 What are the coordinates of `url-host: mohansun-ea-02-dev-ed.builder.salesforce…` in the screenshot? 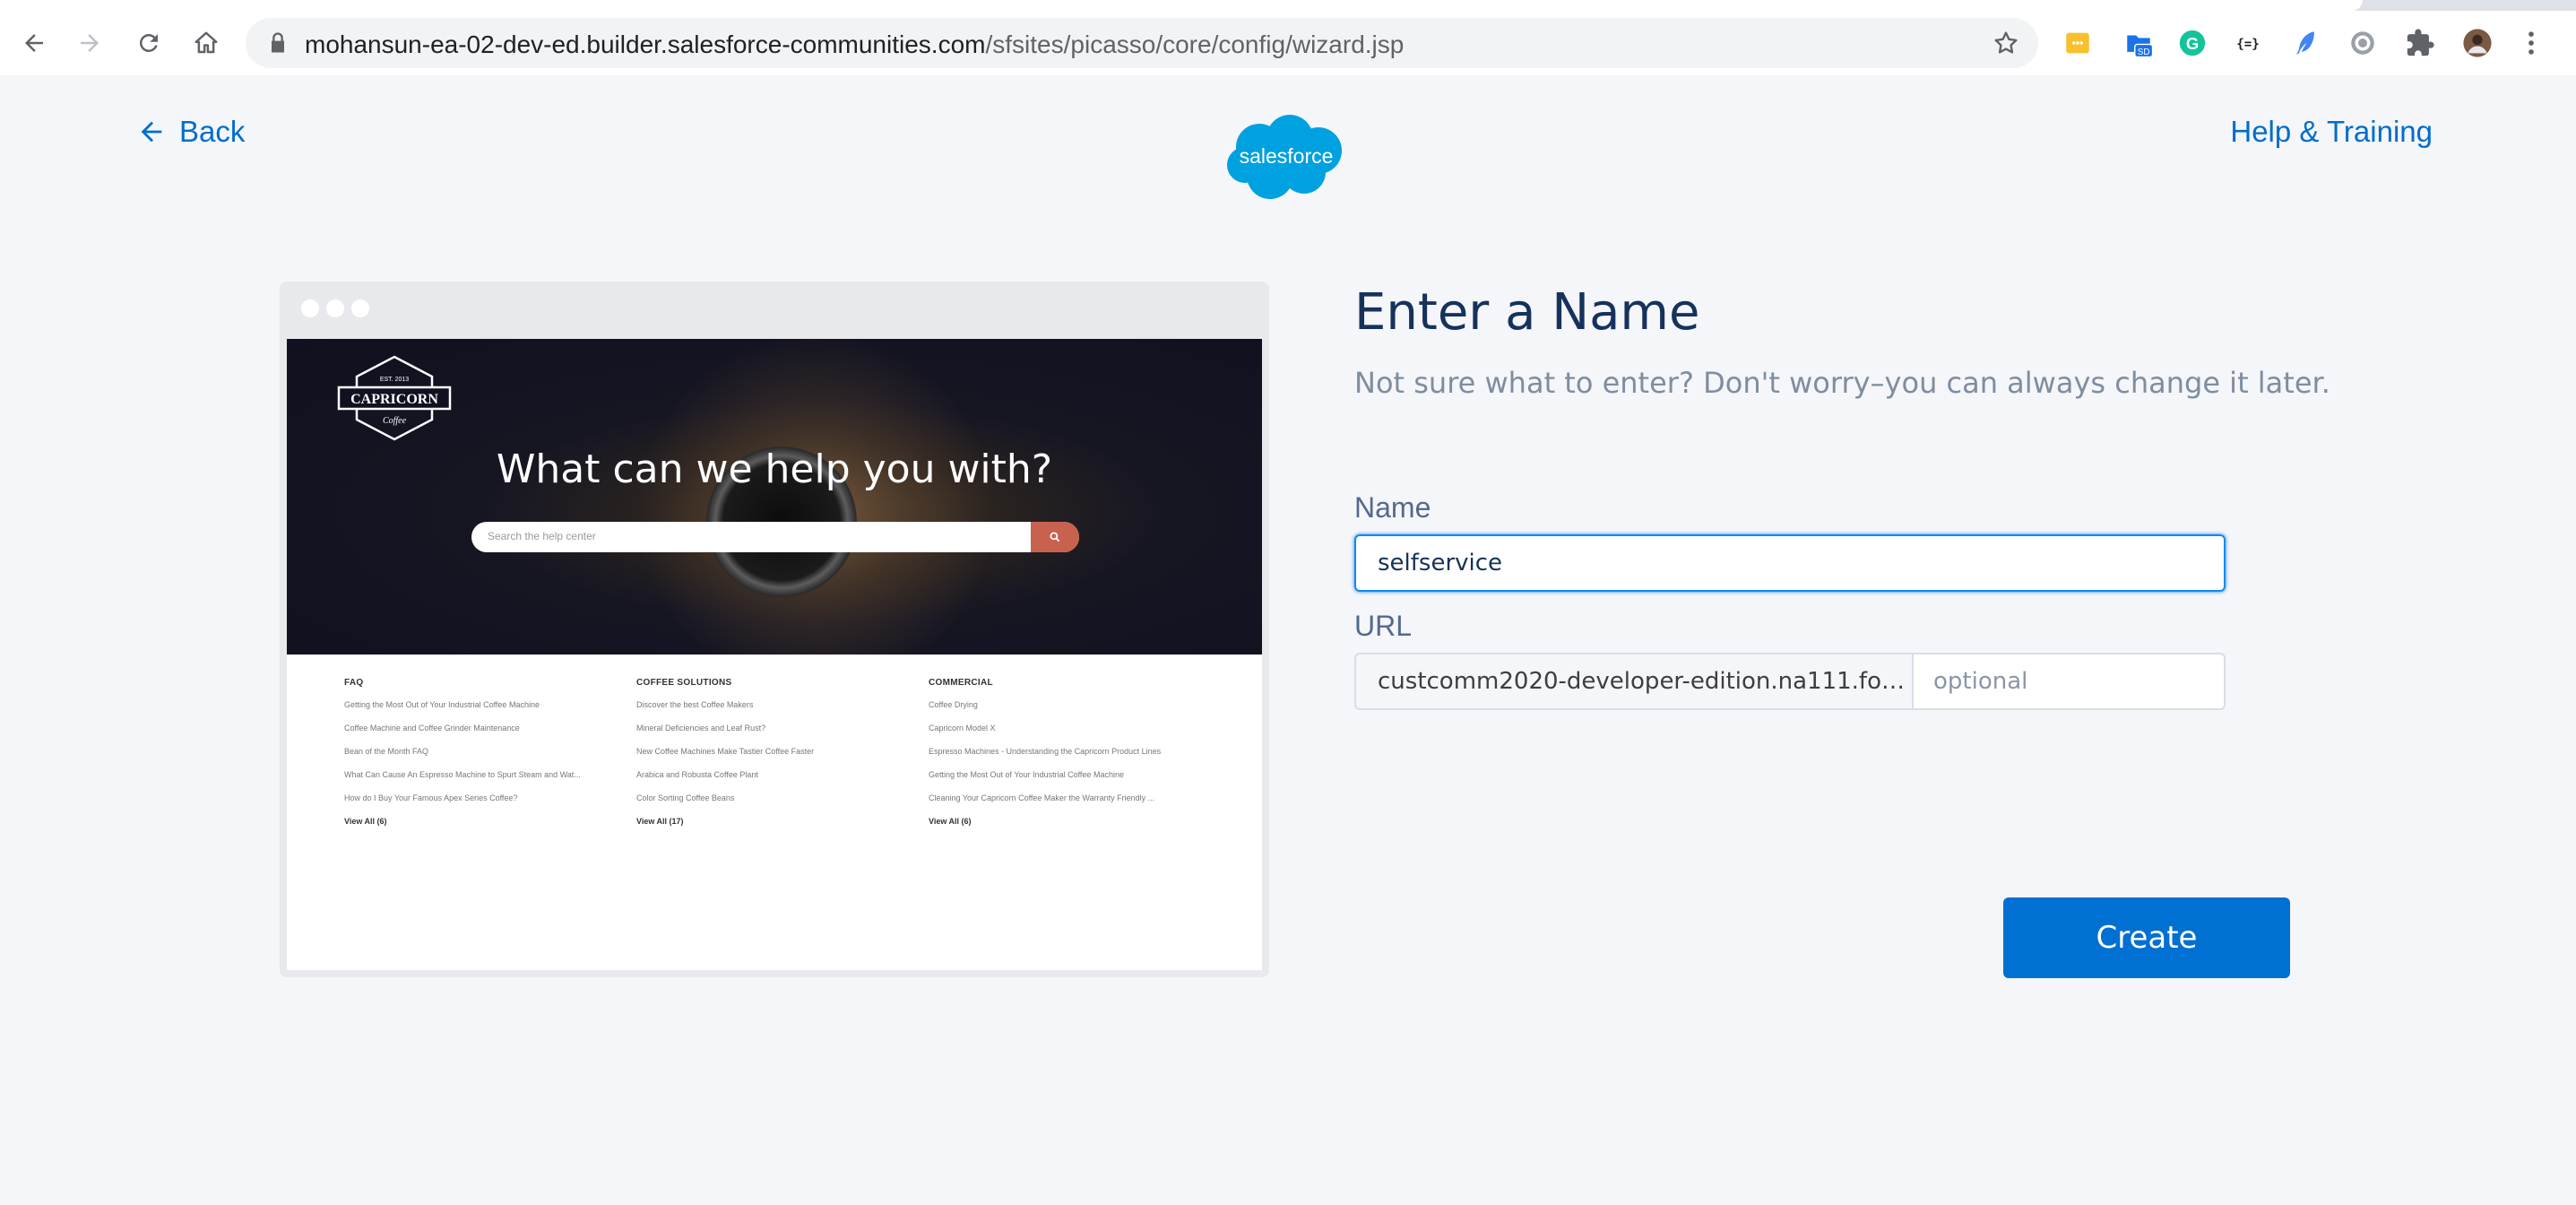 It's located at (645, 44).